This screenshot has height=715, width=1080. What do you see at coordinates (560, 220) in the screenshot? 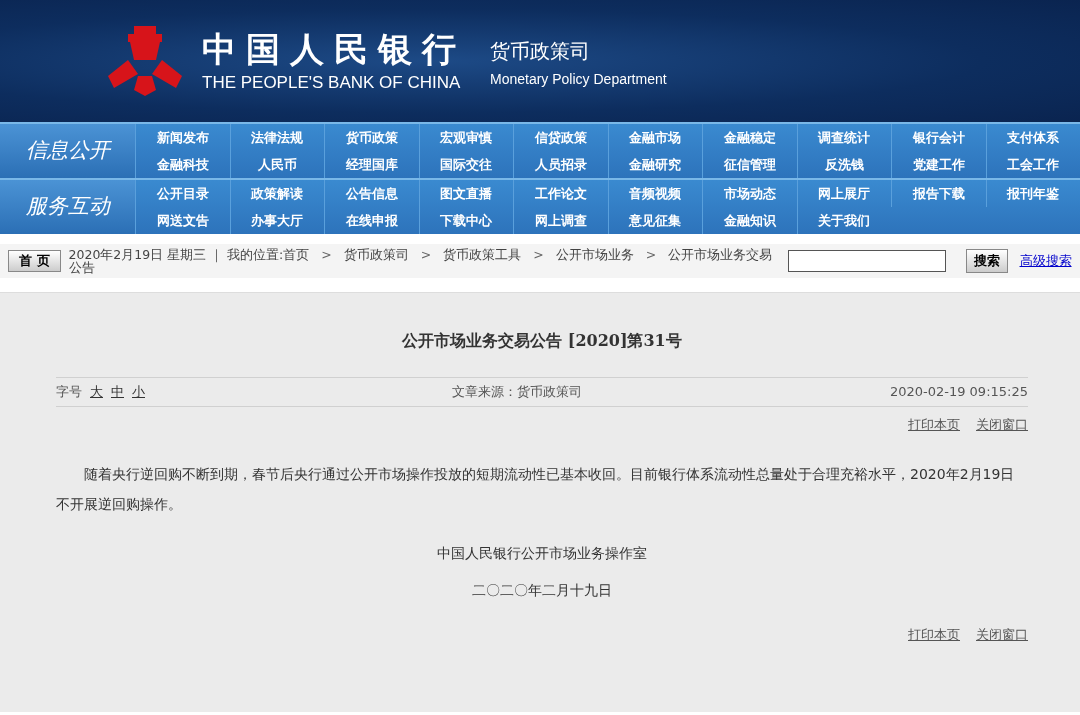
I see `nav-link: 网上调查` at bounding box center [560, 220].